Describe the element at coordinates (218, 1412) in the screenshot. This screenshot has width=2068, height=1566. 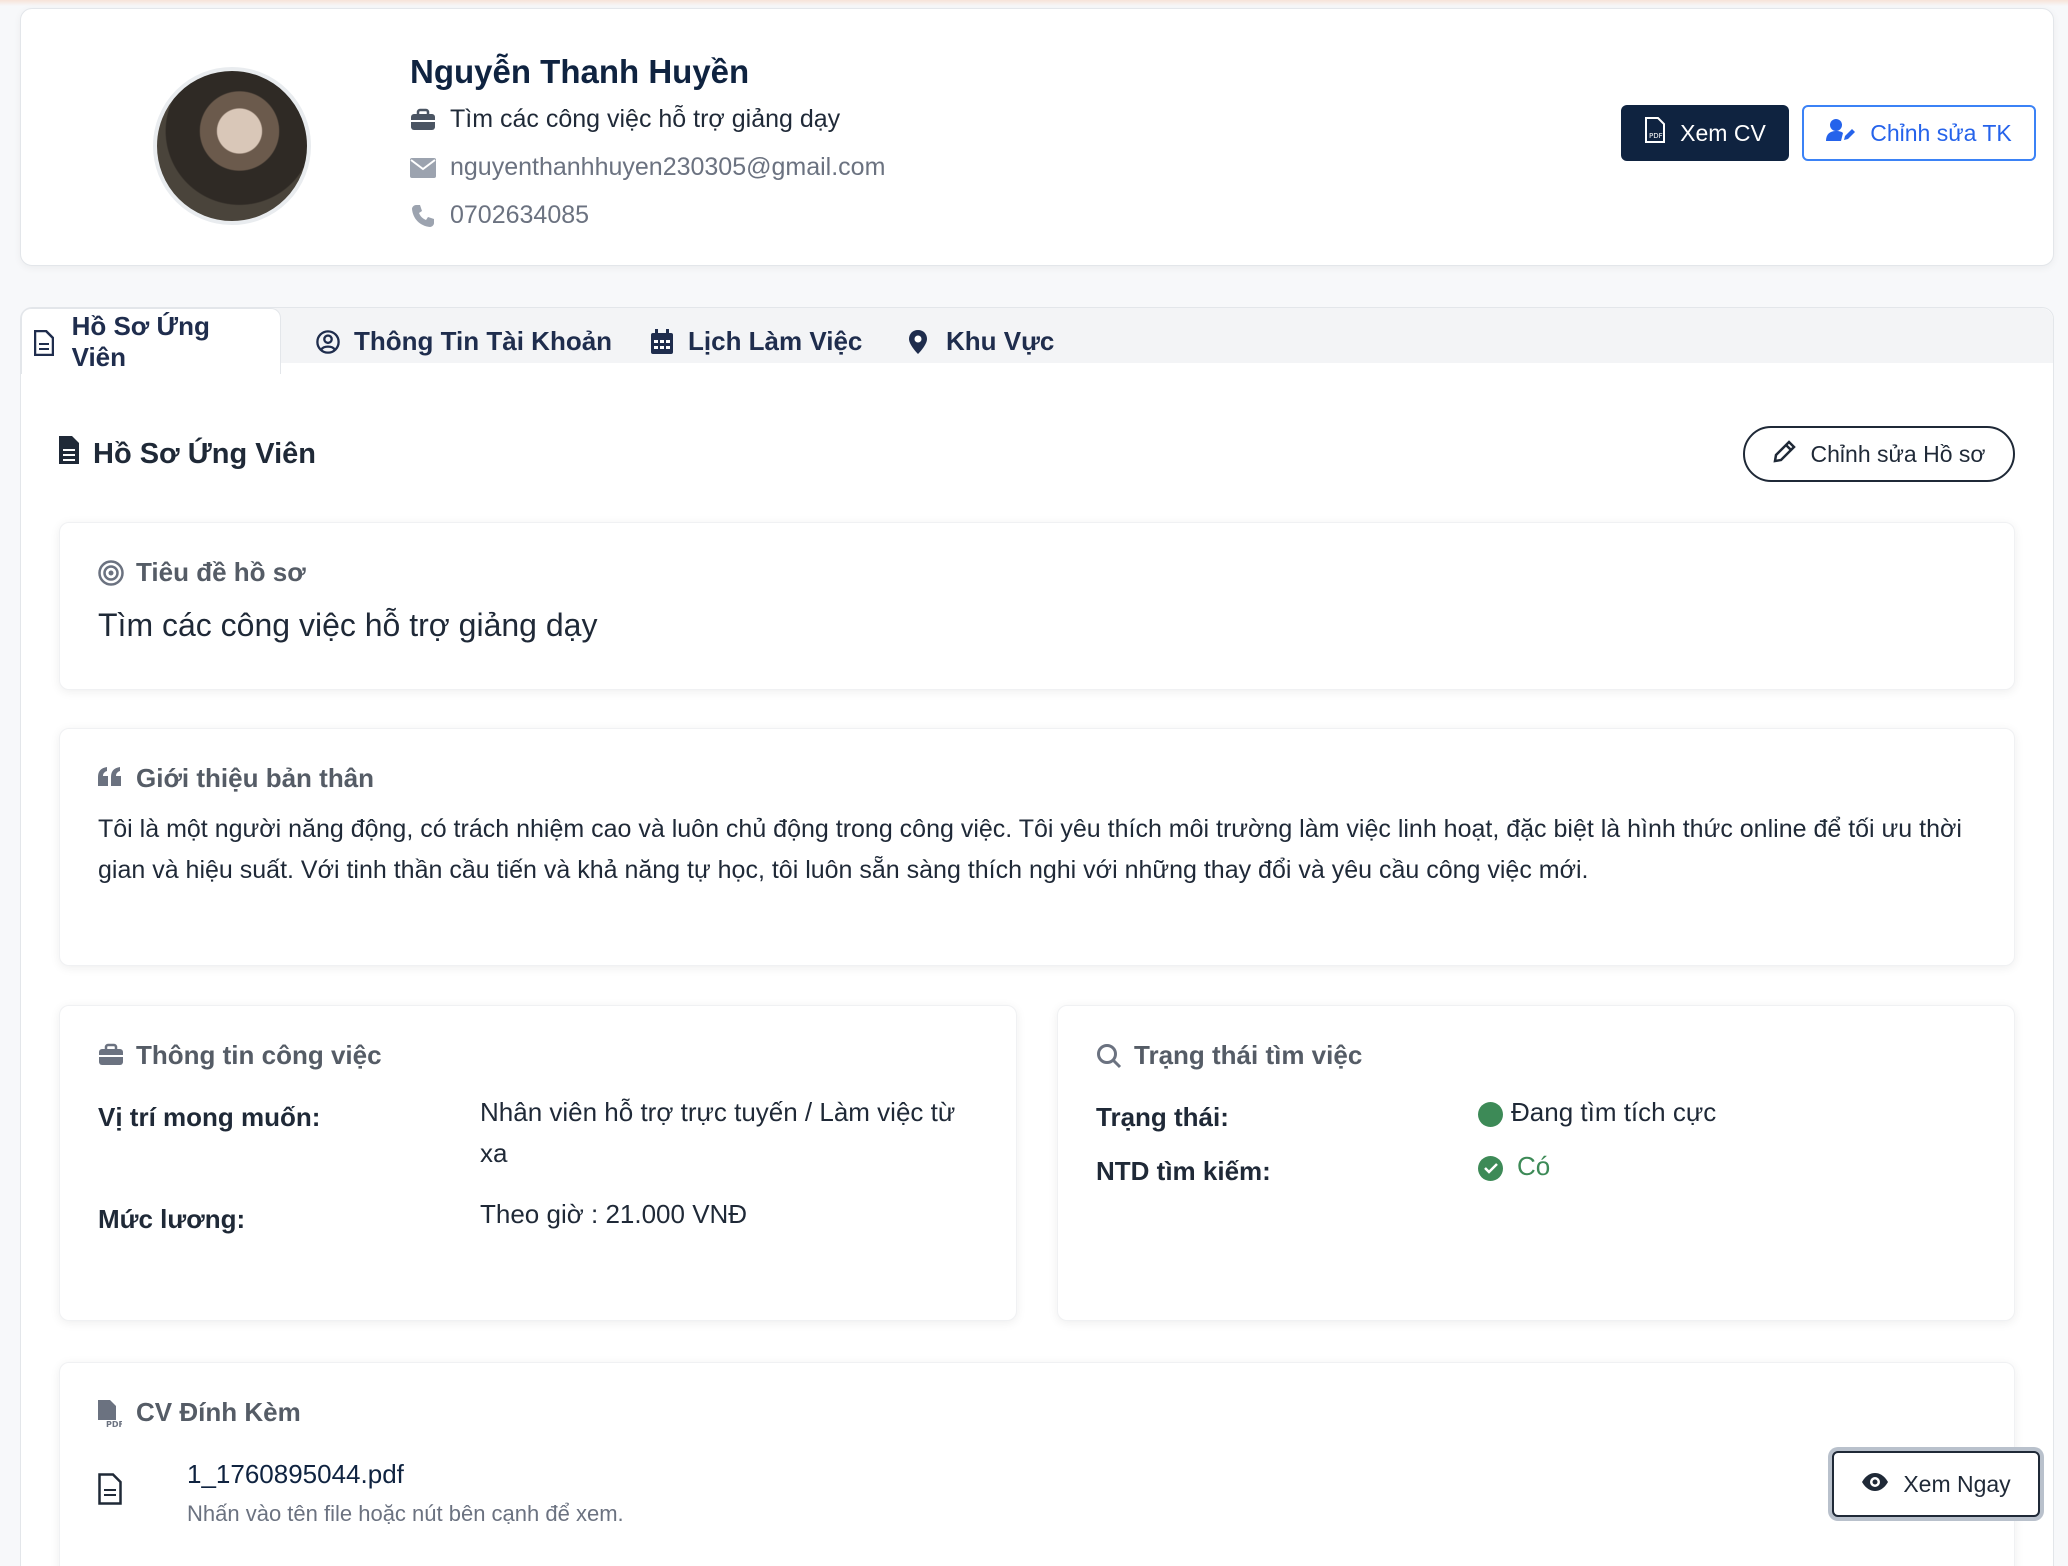
I see `cv-attachment-heading-text: CV Đính Kèm` at that location.